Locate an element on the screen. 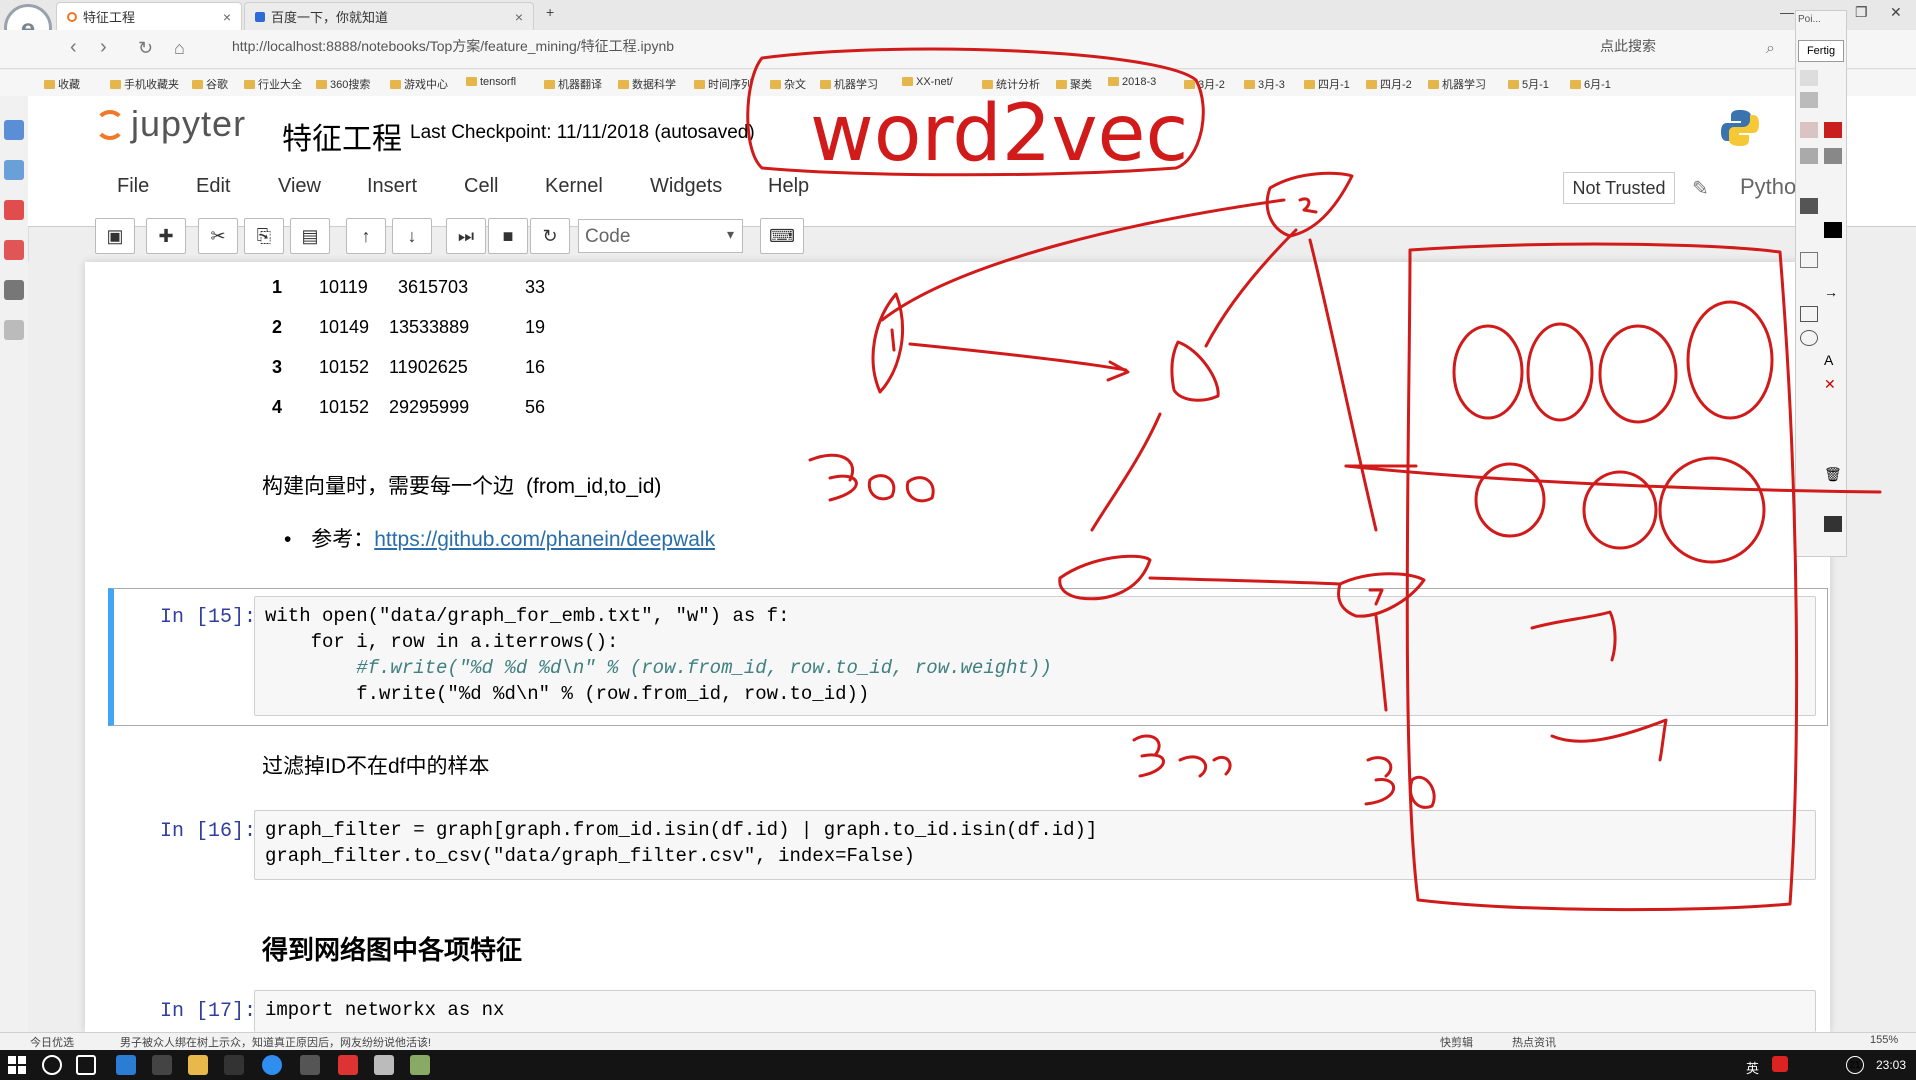 This screenshot has height=1080, width=1916. bookmark-item: 数据科学 is located at coordinates (647, 84).